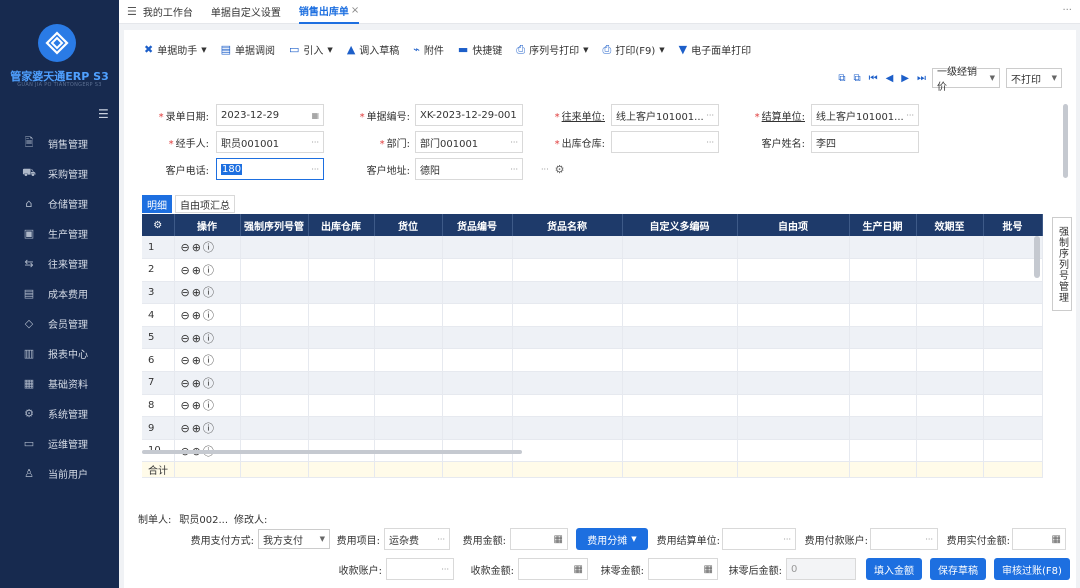 The image size is (1080, 588). What do you see at coordinates (966, 80) in the screenshot?
I see `price-level-select: 一级经销价 ▼` at bounding box center [966, 80].